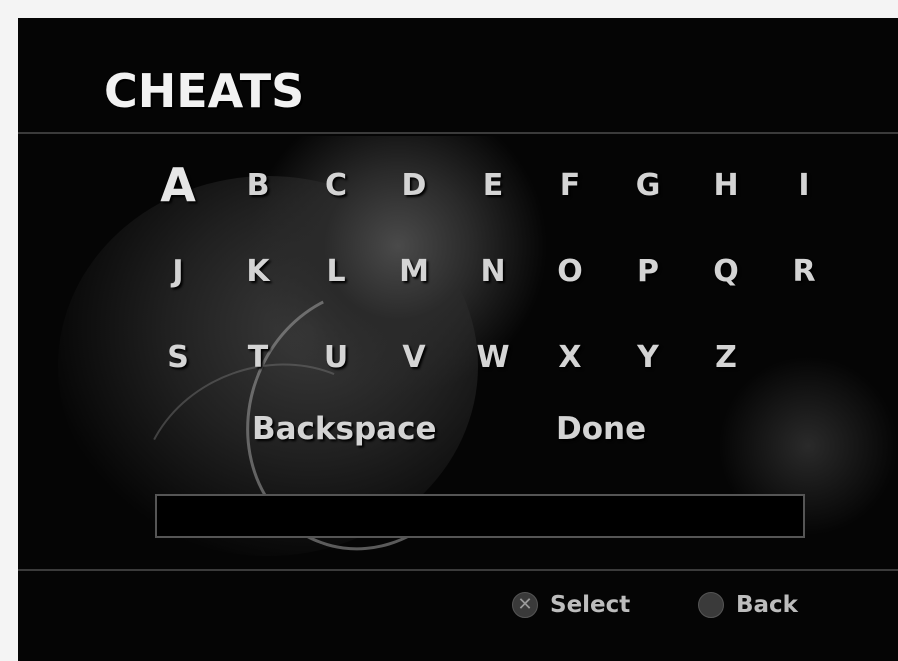 The width and height of the screenshot is (898, 661). Describe the element at coordinates (458, 133) in the screenshot. I see `header-divider` at that location.